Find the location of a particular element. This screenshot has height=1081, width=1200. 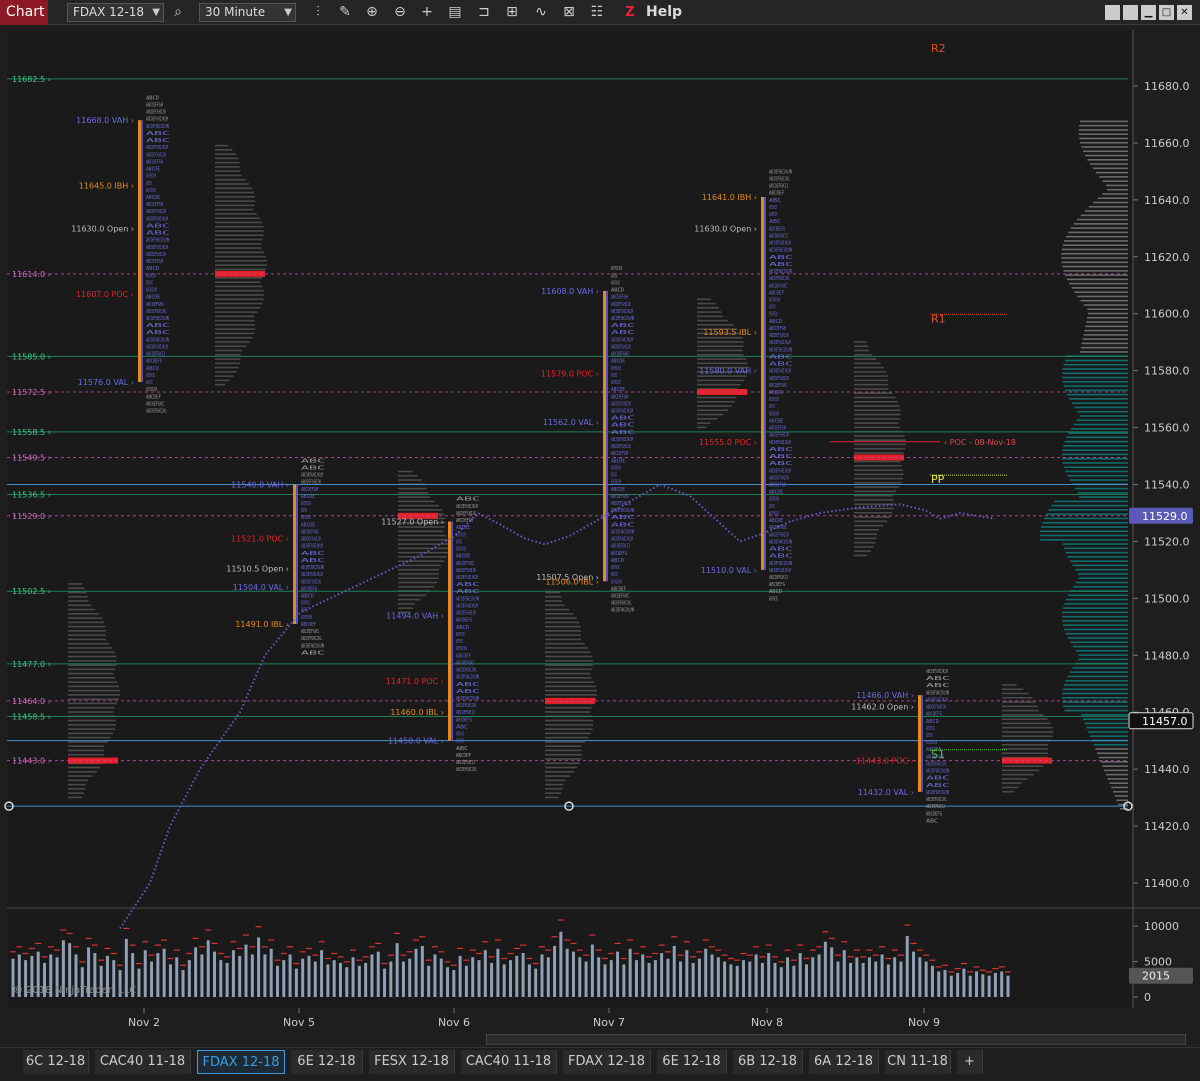

restore-icon is located at coordinates (1130, 12).